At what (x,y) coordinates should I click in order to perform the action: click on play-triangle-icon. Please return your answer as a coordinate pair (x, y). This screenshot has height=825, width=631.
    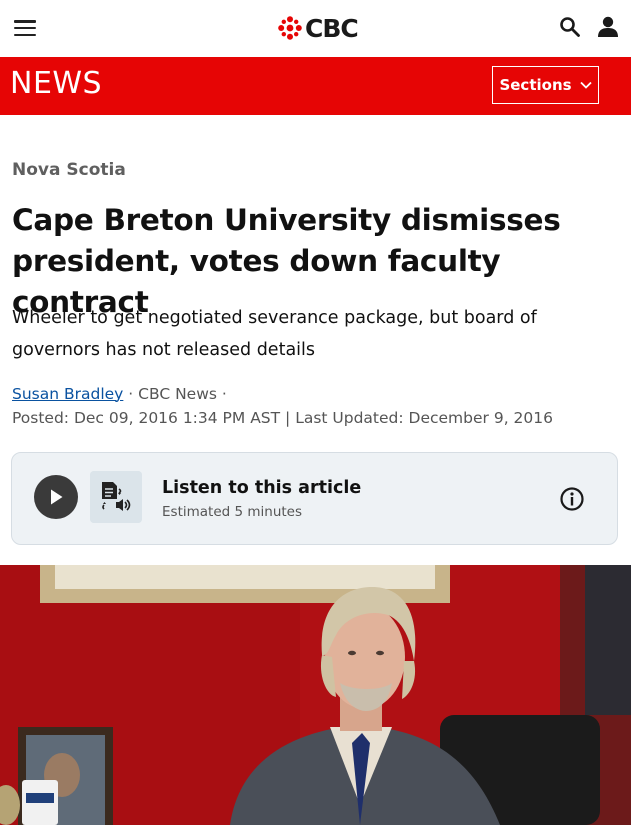
    Looking at the image, I should click on (57, 497).